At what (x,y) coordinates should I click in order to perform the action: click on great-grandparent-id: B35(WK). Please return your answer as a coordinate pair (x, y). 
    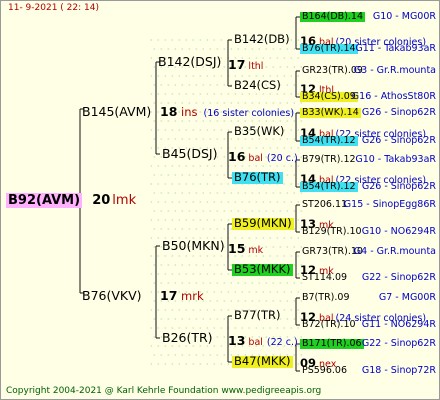
    Looking at the image, I should click on (259, 131).